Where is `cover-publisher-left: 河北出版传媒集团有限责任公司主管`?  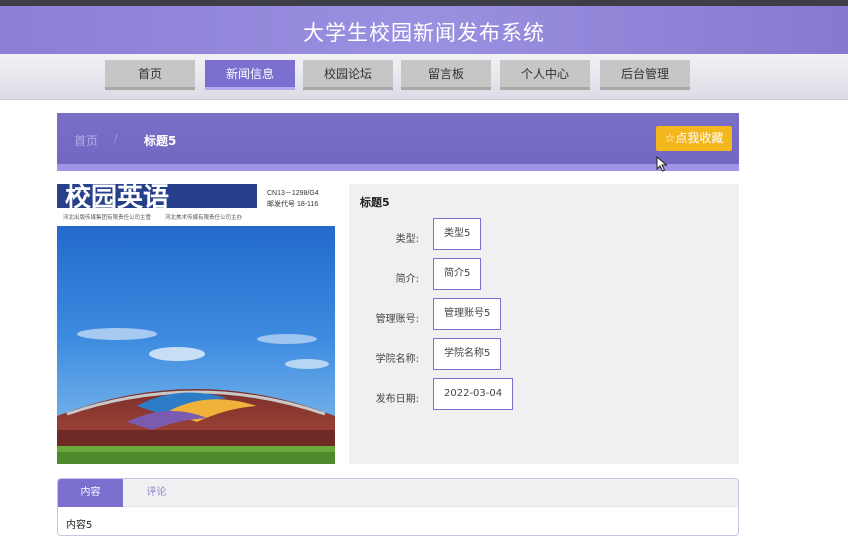 cover-publisher-left: 河北出版传媒集团有限责任公司主管 is located at coordinates (107, 217).